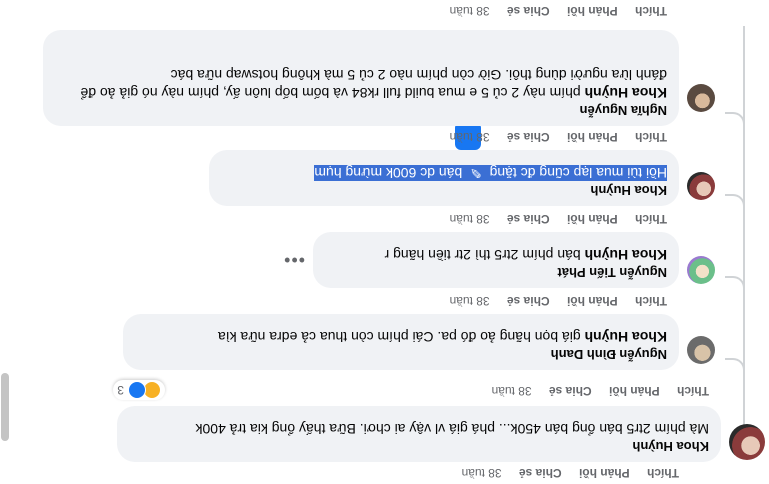 This screenshot has width=769, height=484. What do you see at coordinates (484, 255) in the screenshot?
I see `reply-body: bán phím 2tr5 thì 2tr tiền hãng r` at bounding box center [484, 255].